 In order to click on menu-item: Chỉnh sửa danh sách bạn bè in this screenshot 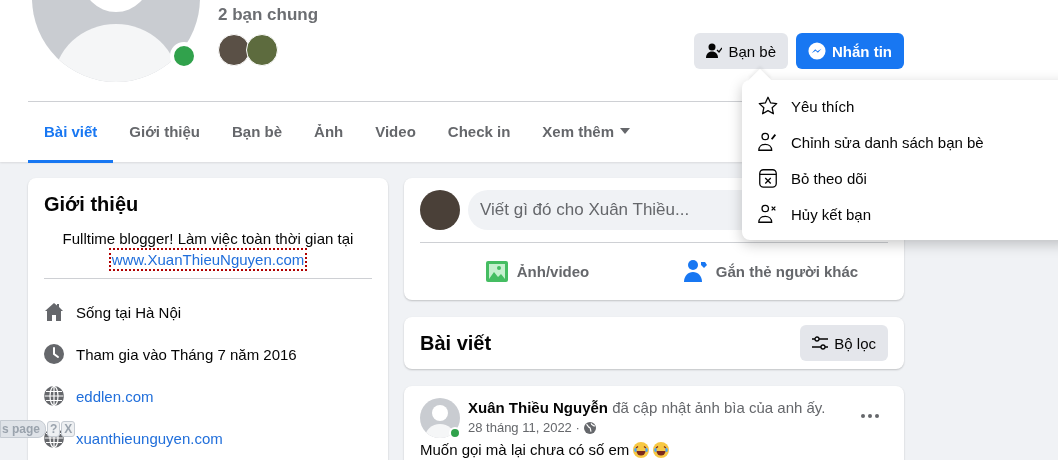, I will do `click(900, 142)`.